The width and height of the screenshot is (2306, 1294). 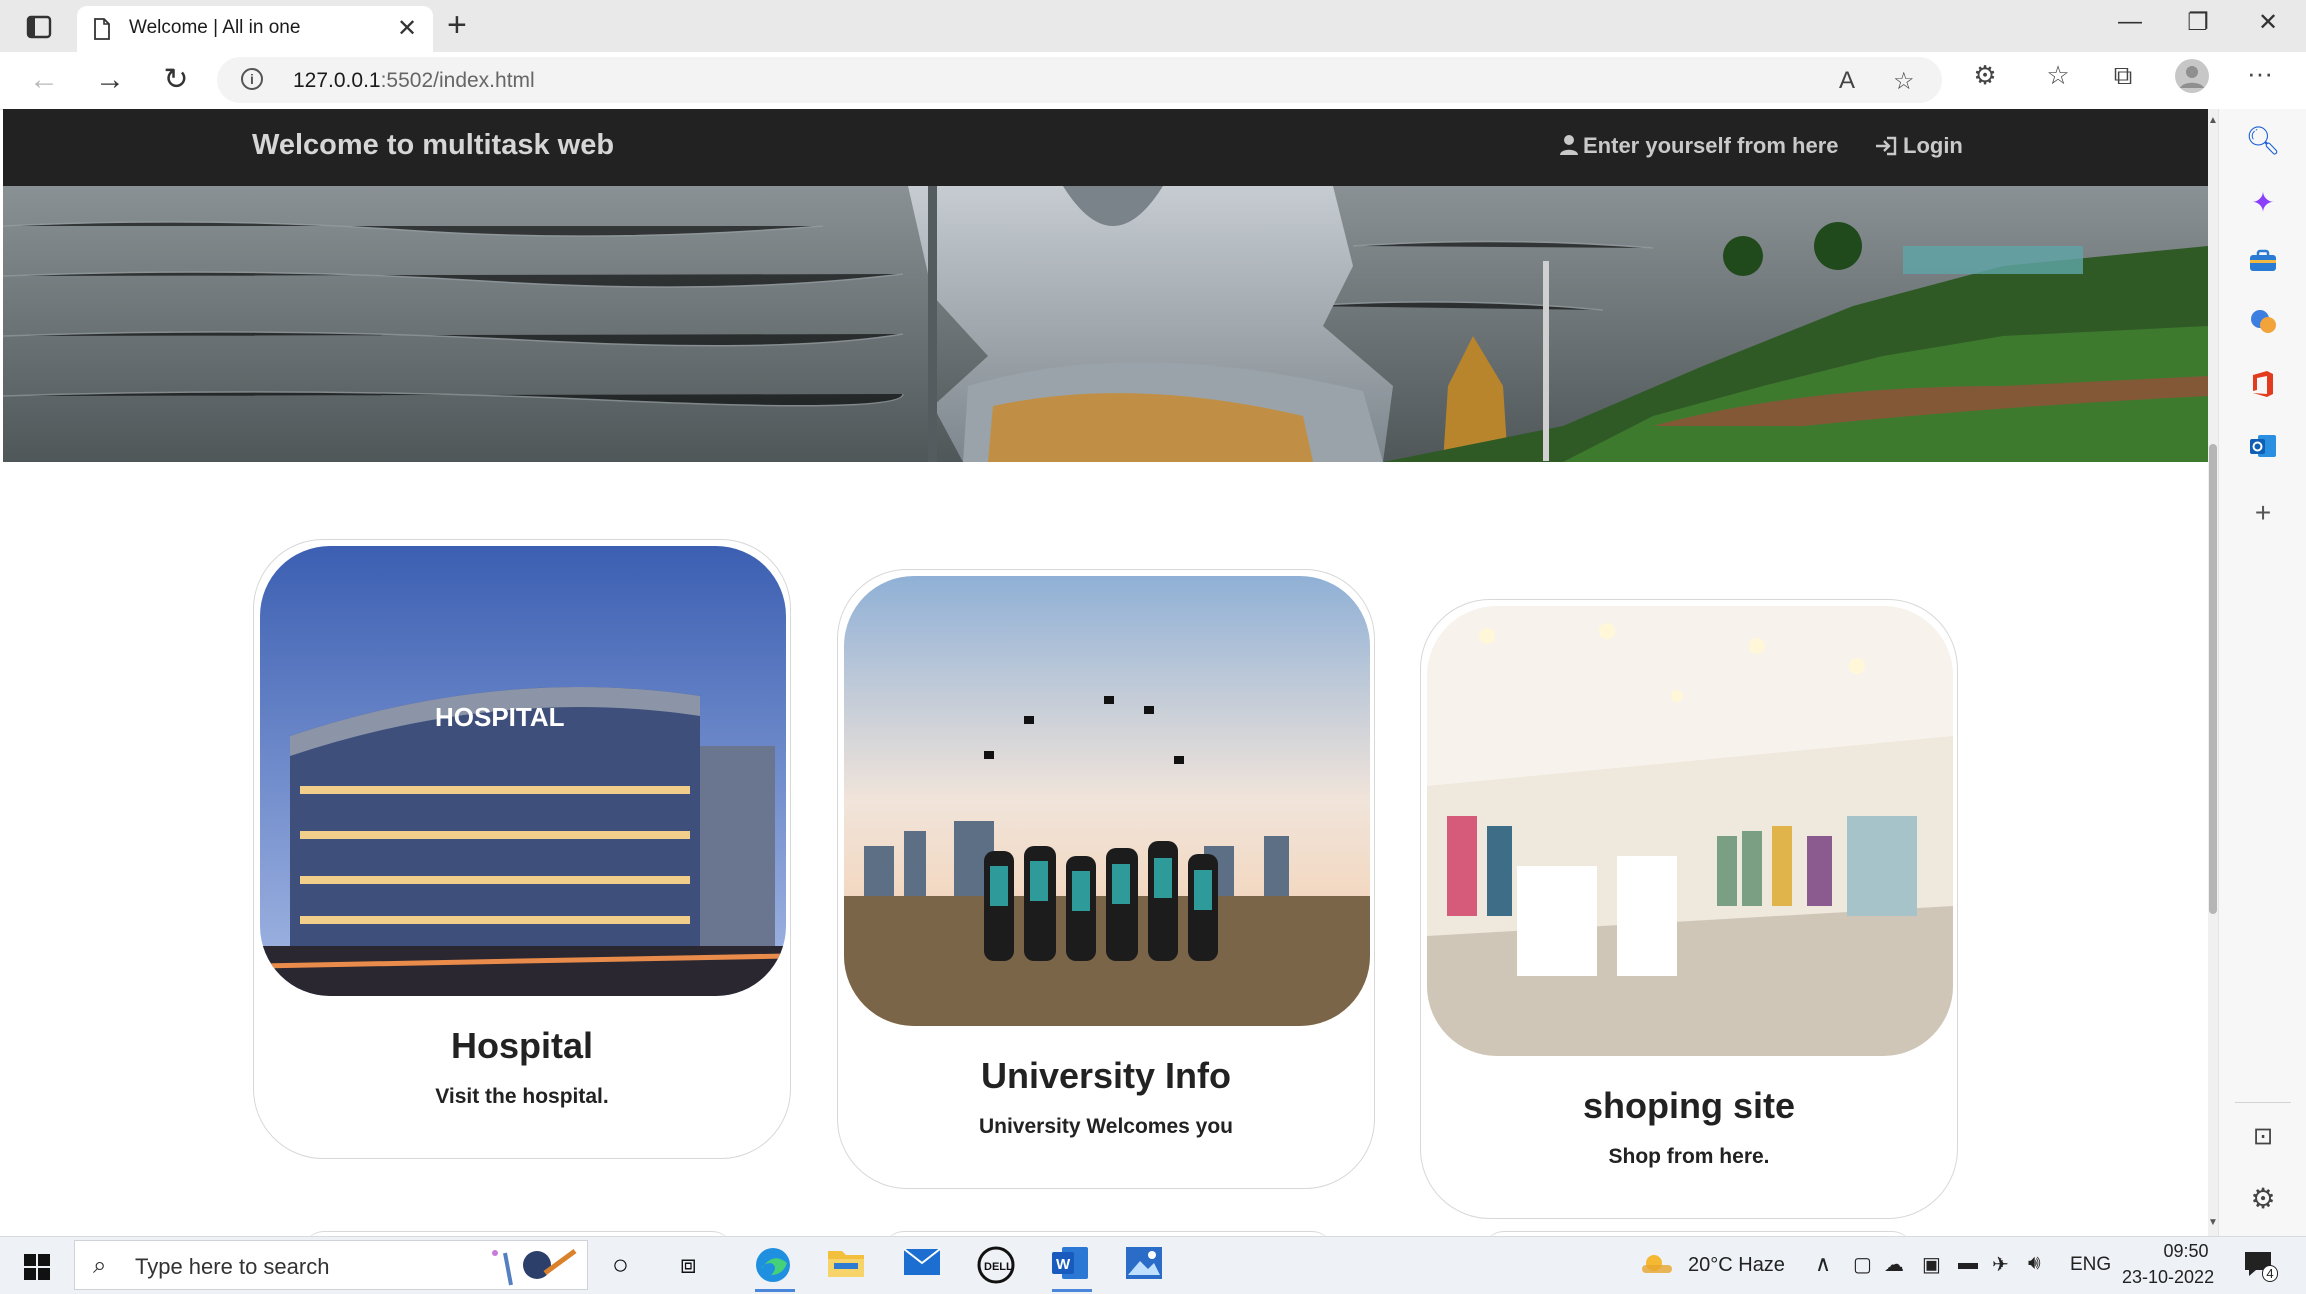 What do you see at coordinates (1711, 145) in the screenshot?
I see `register-link-label: Enter yourself from here` at bounding box center [1711, 145].